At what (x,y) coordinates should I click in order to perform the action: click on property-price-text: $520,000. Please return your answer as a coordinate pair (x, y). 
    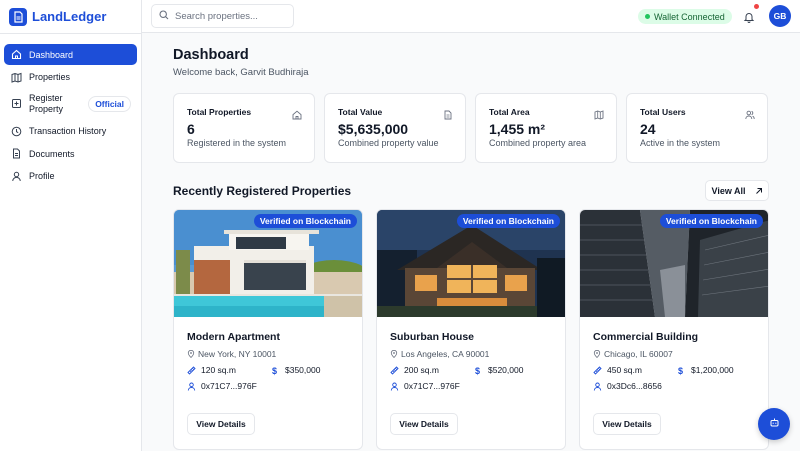
    Looking at the image, I should click on (506, 370).